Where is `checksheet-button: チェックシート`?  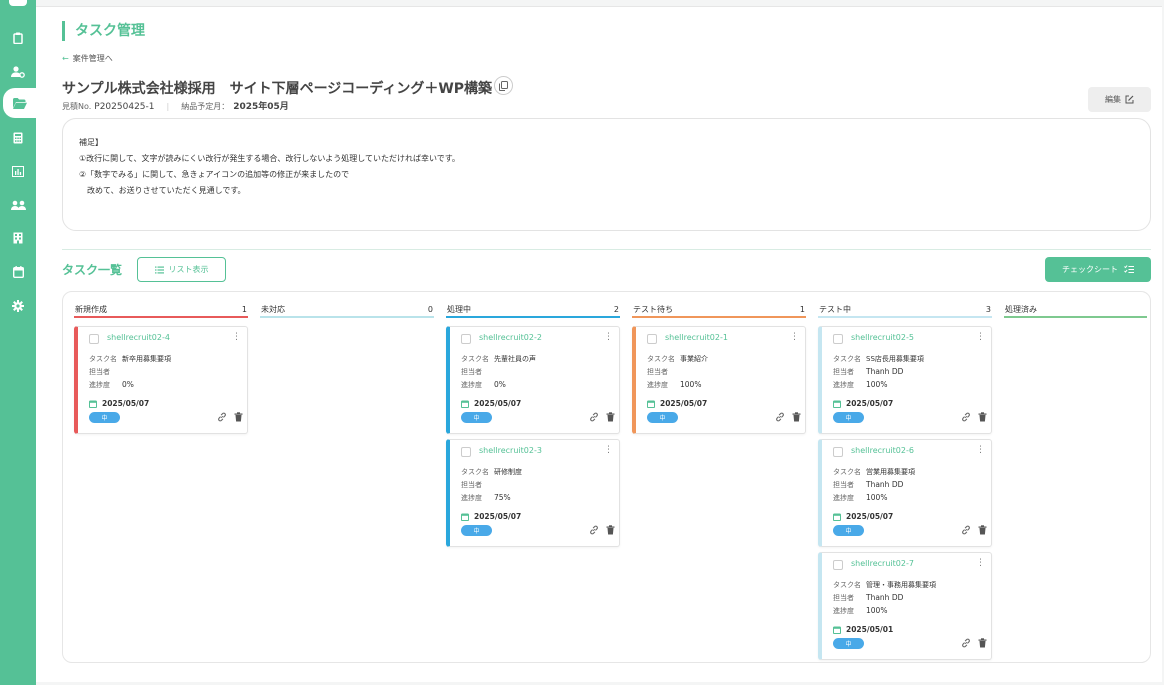 checksheet-button: チェックシート is located at coordinates (1098, 269).